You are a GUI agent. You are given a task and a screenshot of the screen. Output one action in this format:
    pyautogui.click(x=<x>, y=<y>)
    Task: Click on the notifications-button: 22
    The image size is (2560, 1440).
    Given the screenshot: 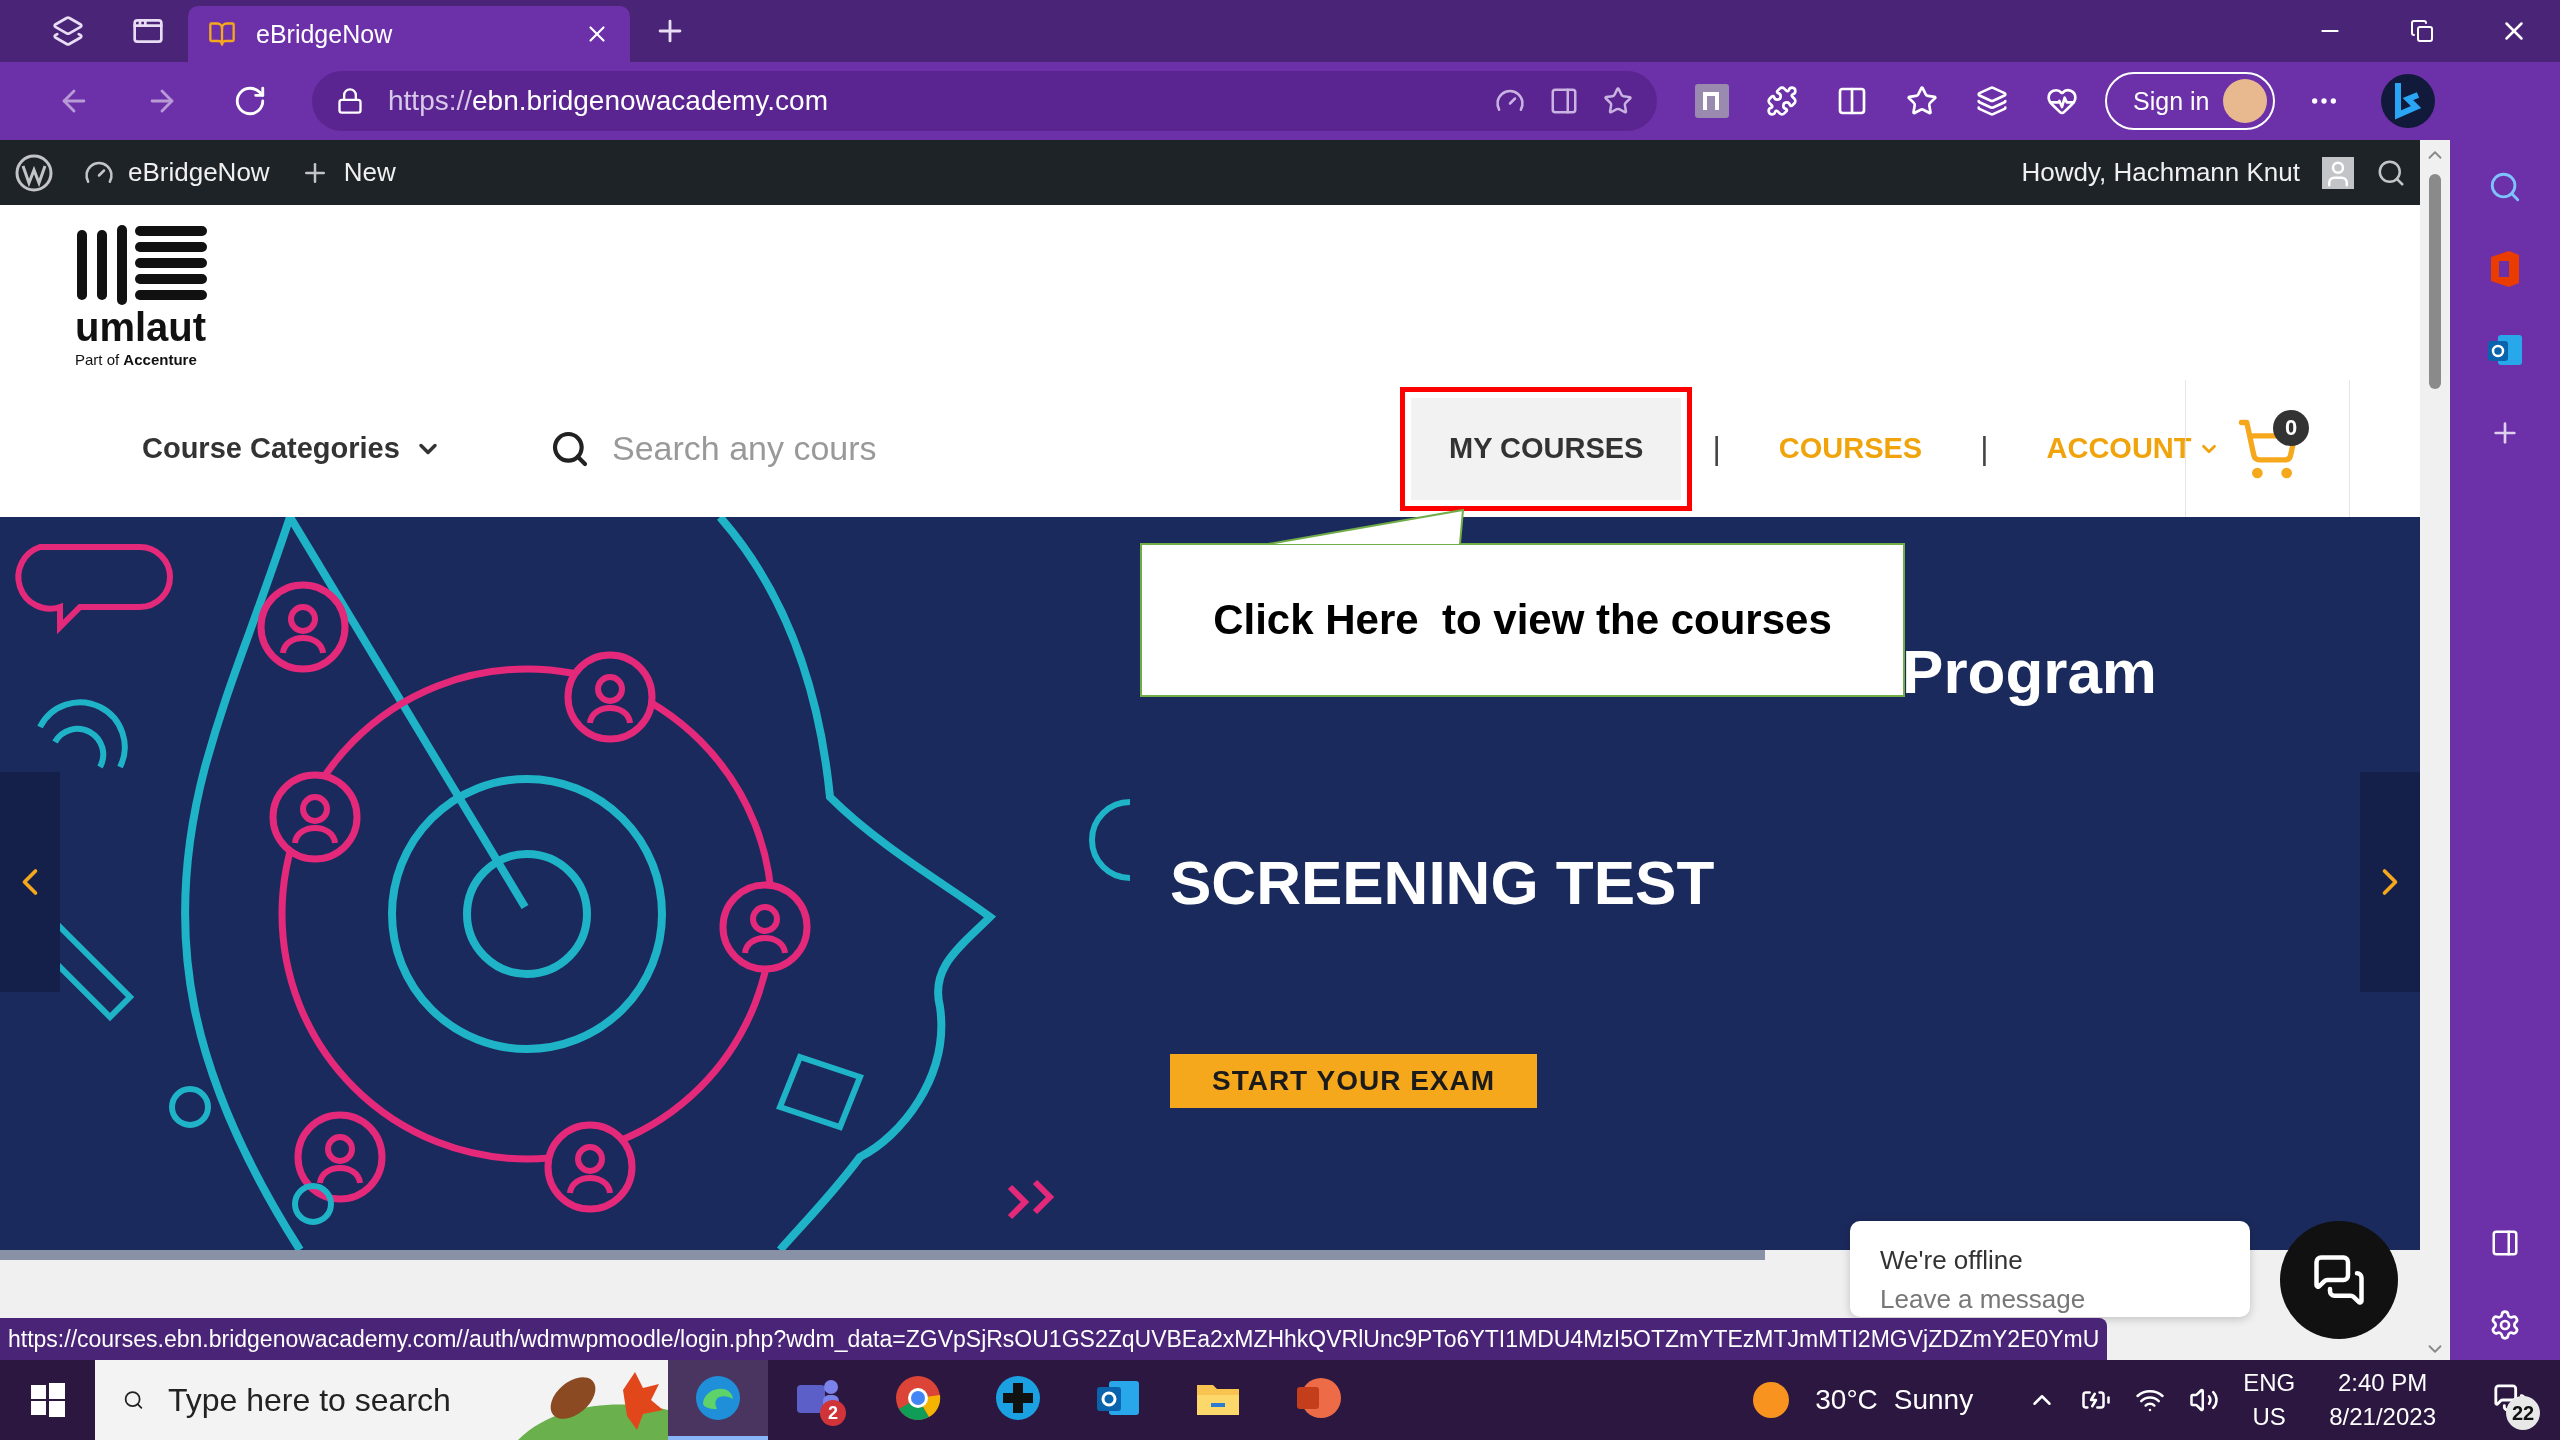 What is the action you would take?
    pyautogui.click(x=2510, y=1400)
    